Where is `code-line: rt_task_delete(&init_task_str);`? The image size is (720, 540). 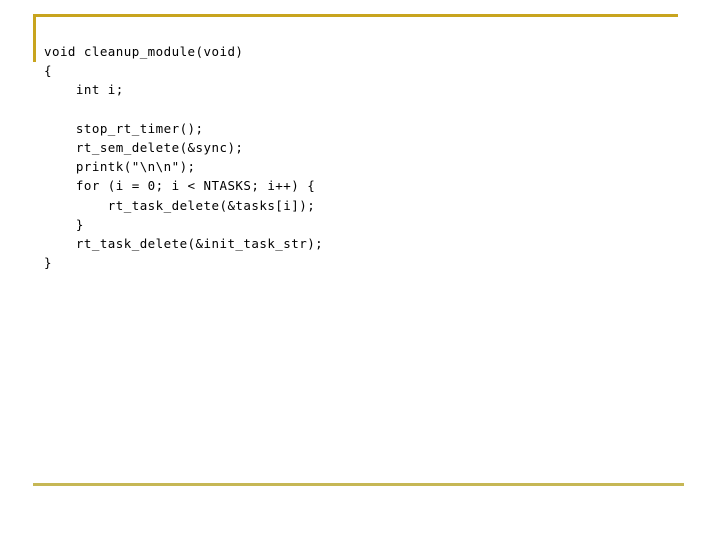 code-line: rt_task_delete(&init_task_str); is located at coordinates (184, 244).